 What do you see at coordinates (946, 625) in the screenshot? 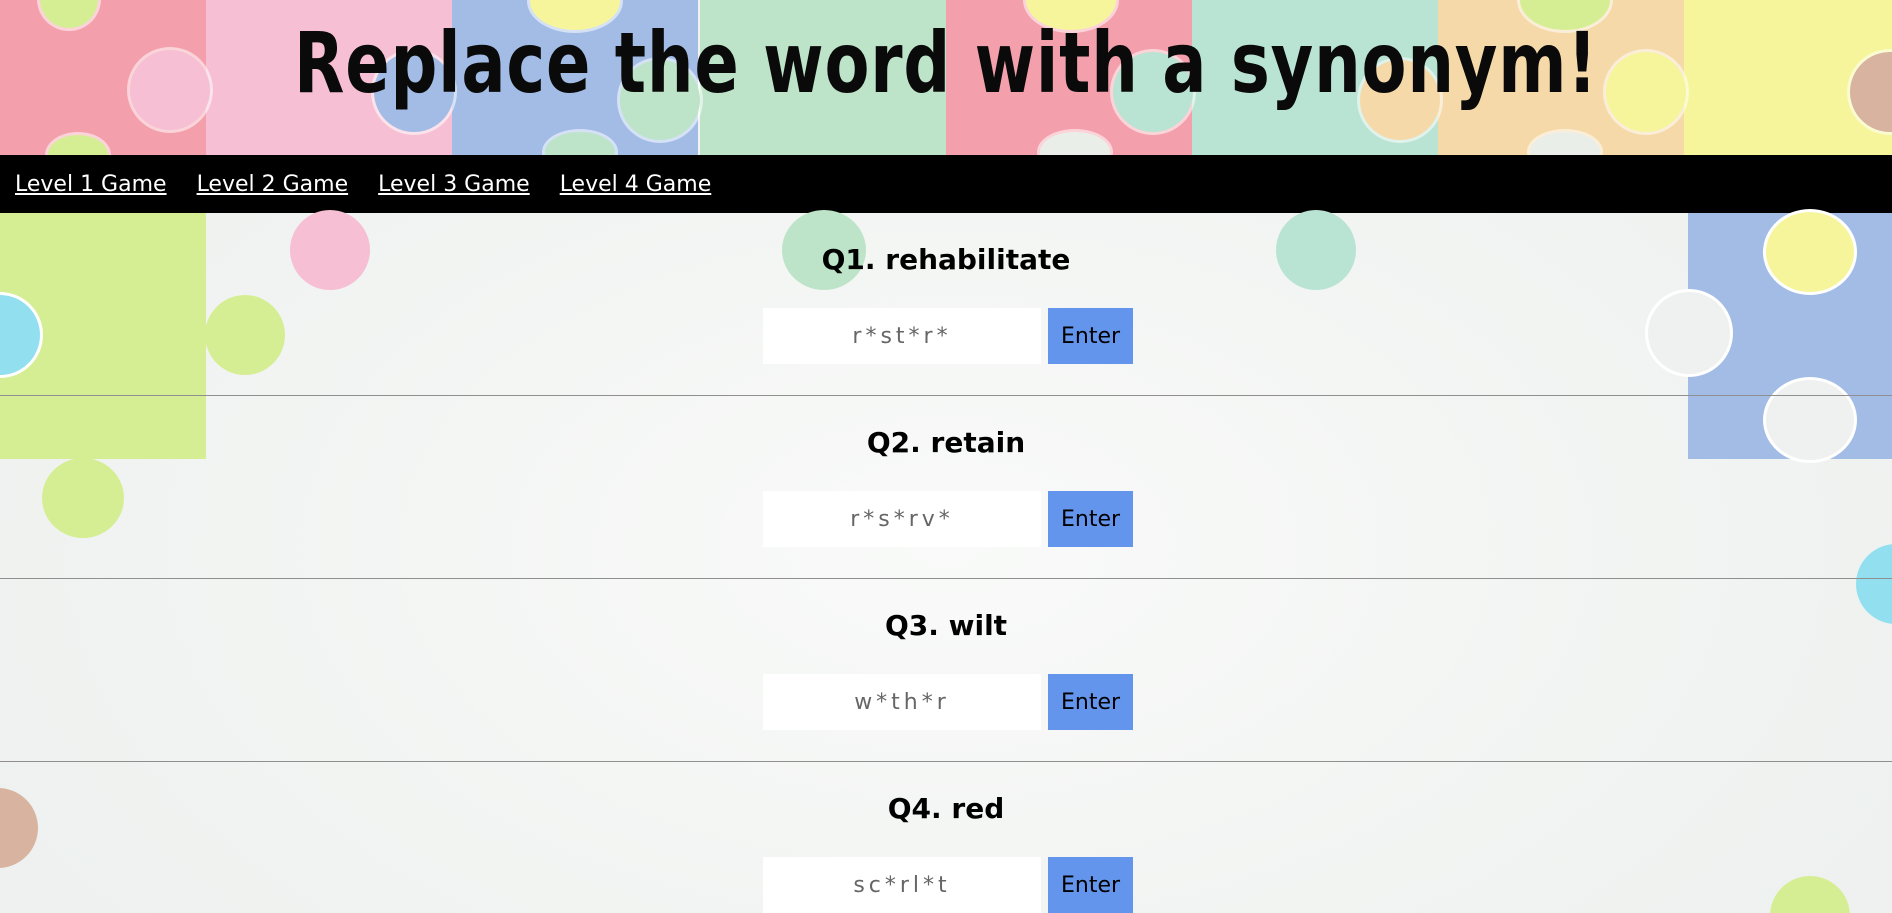
I see `question-title: Q3. wilt` at bounding box center [946, 625].